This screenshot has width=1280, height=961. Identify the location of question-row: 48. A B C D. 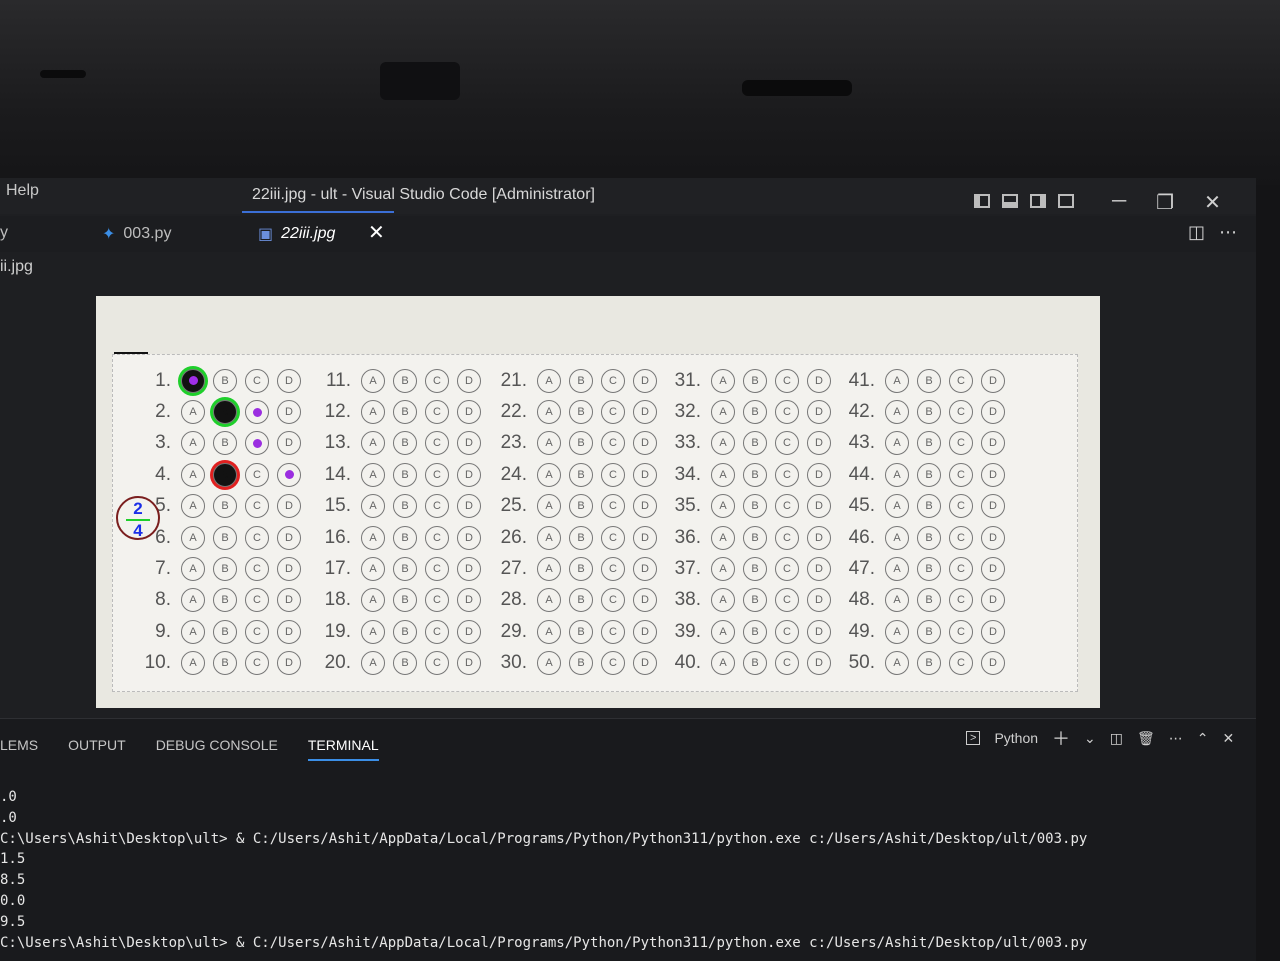
(924, 600).